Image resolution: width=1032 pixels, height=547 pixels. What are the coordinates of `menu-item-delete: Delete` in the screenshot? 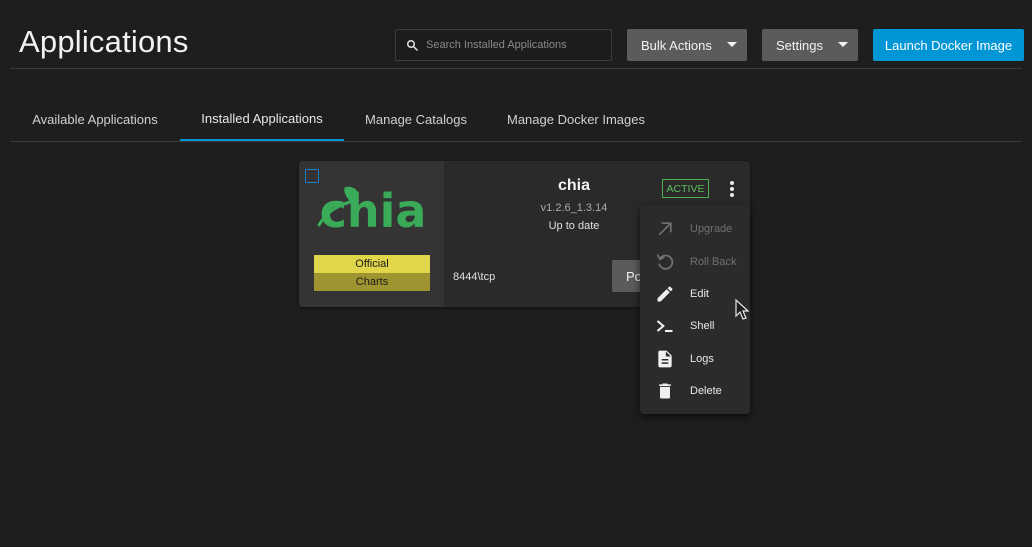 It's located at (695, 391).